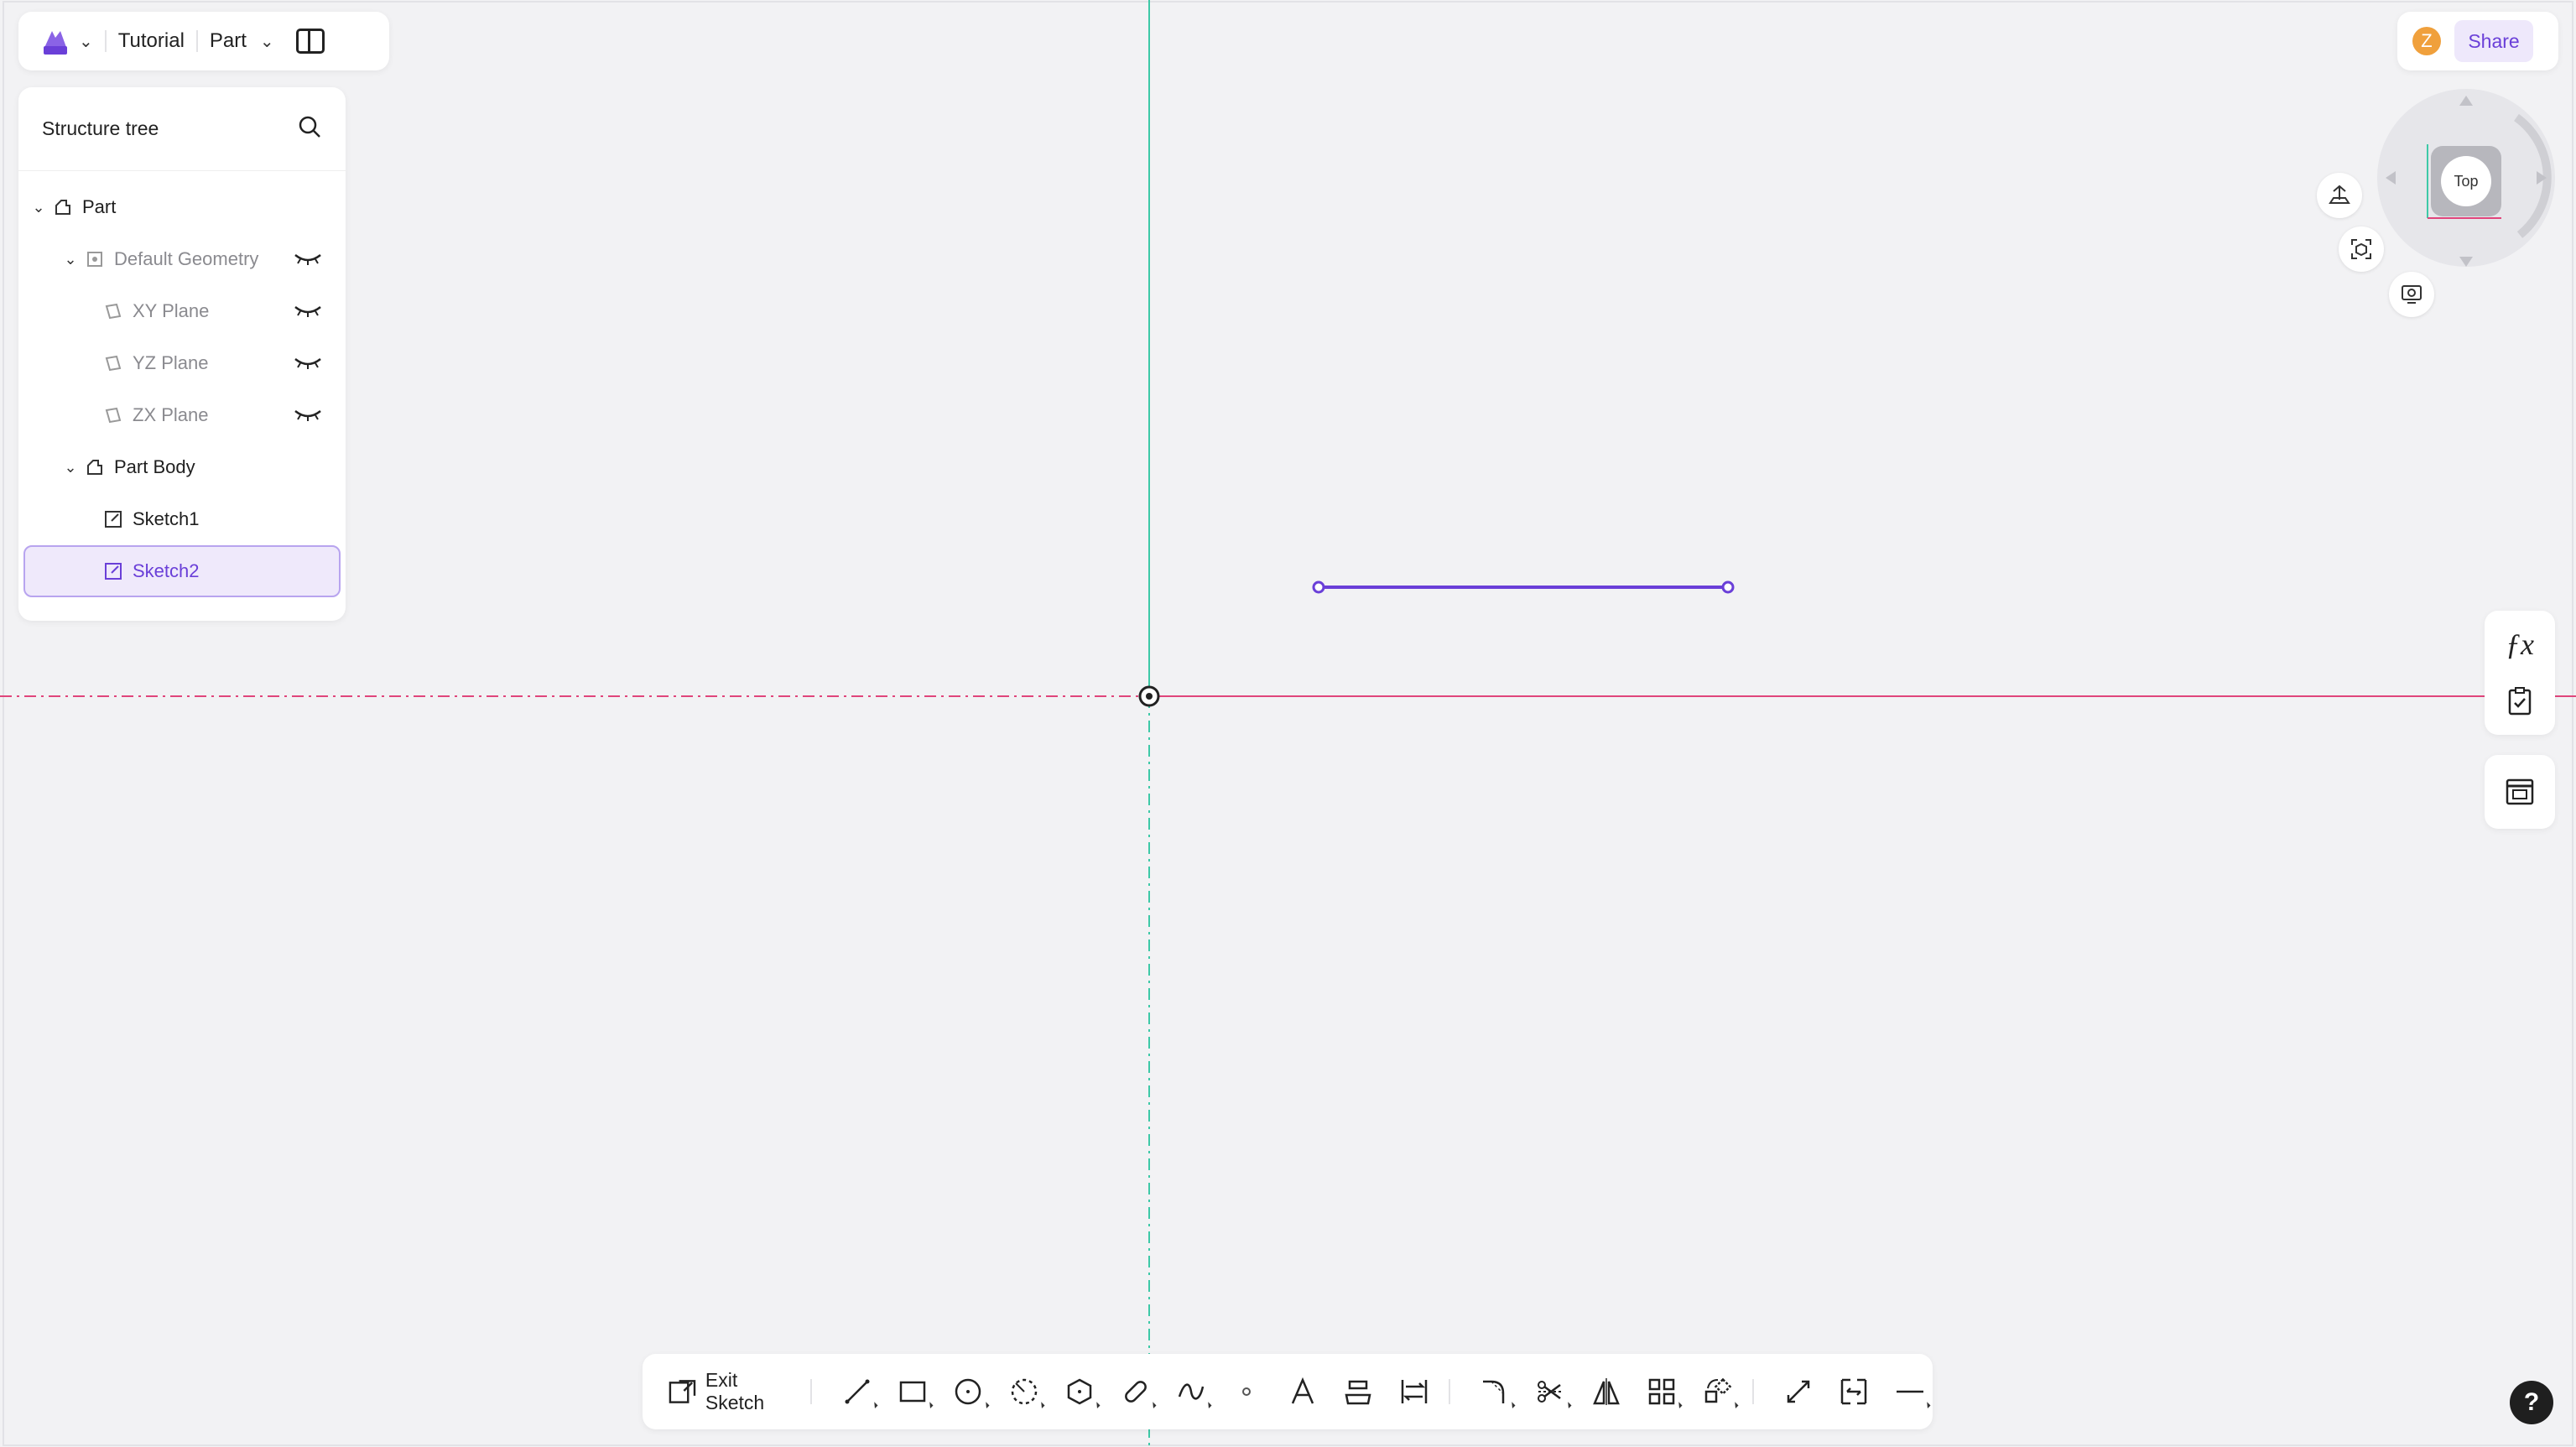  What do you see at coordinates (1910, 1391) in the screenshot?
I see `line-style-icon` at bounding box center [1910, 1391].